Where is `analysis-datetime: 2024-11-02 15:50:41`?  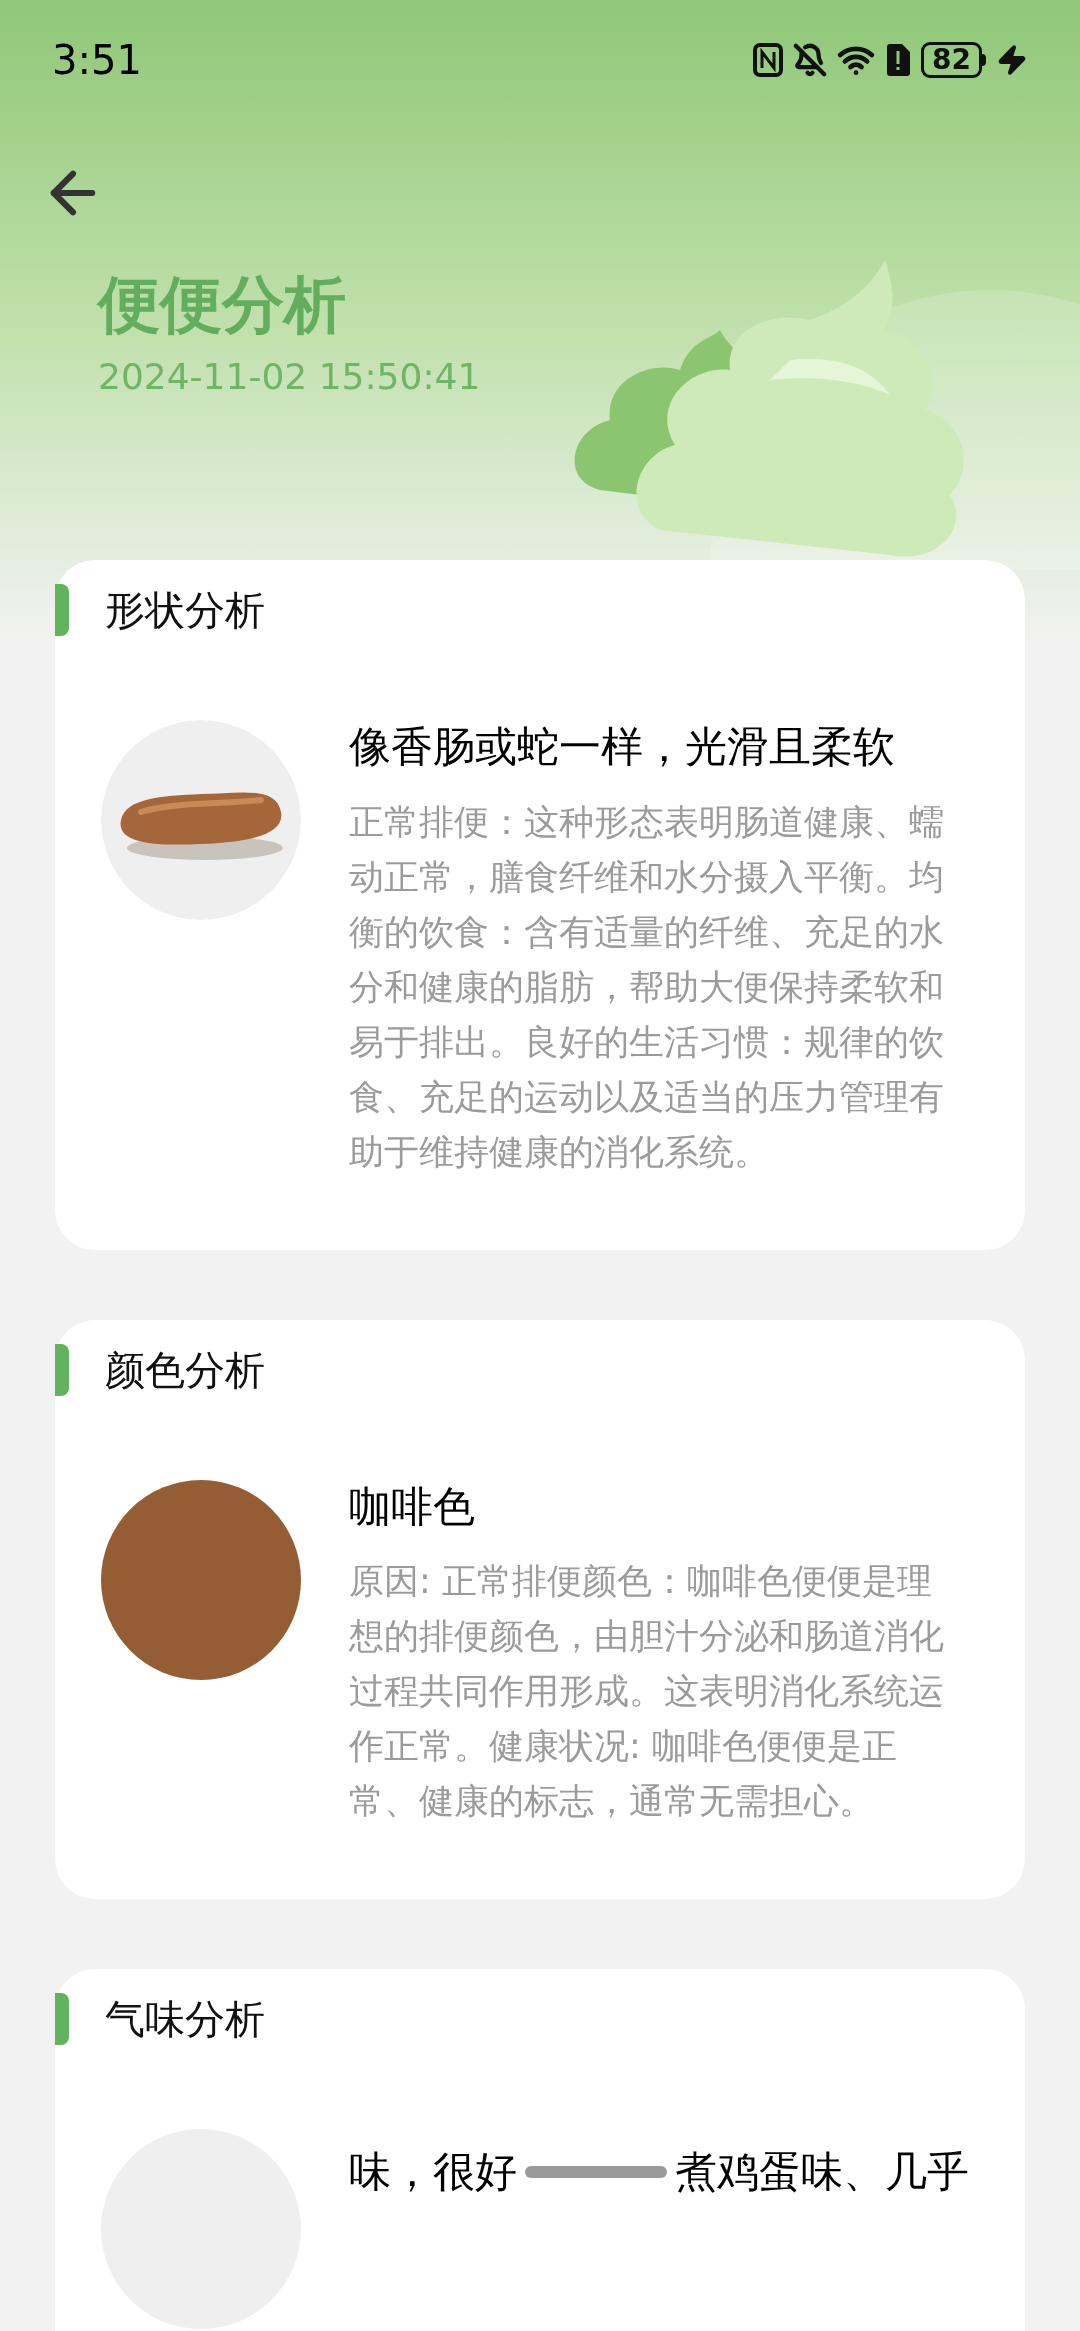 analysis-datetime: 2024-11-02 15:50:41 is located at coordinates (290, 376).